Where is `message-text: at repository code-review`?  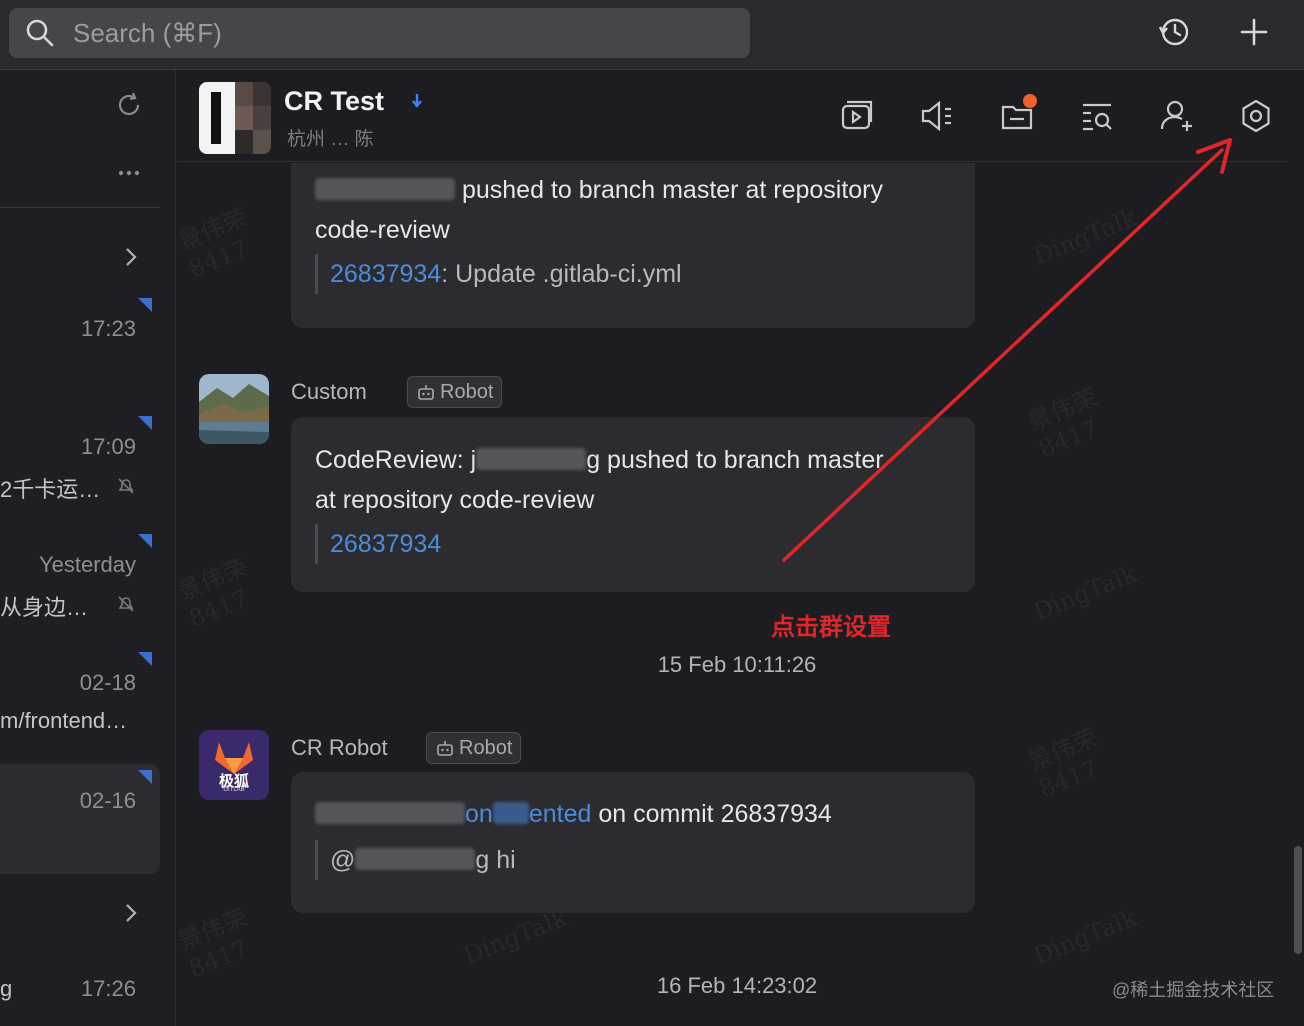
message-text: at repository code-review is located at coordinates (455, 500).